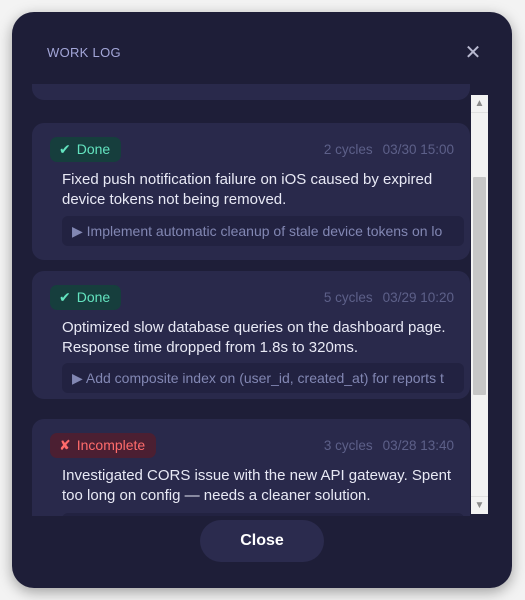 This screenshot has width=525, height=600. Describe the element at coordinates (262, 541) in the screenshot. I see `close-button: Close` at that location.